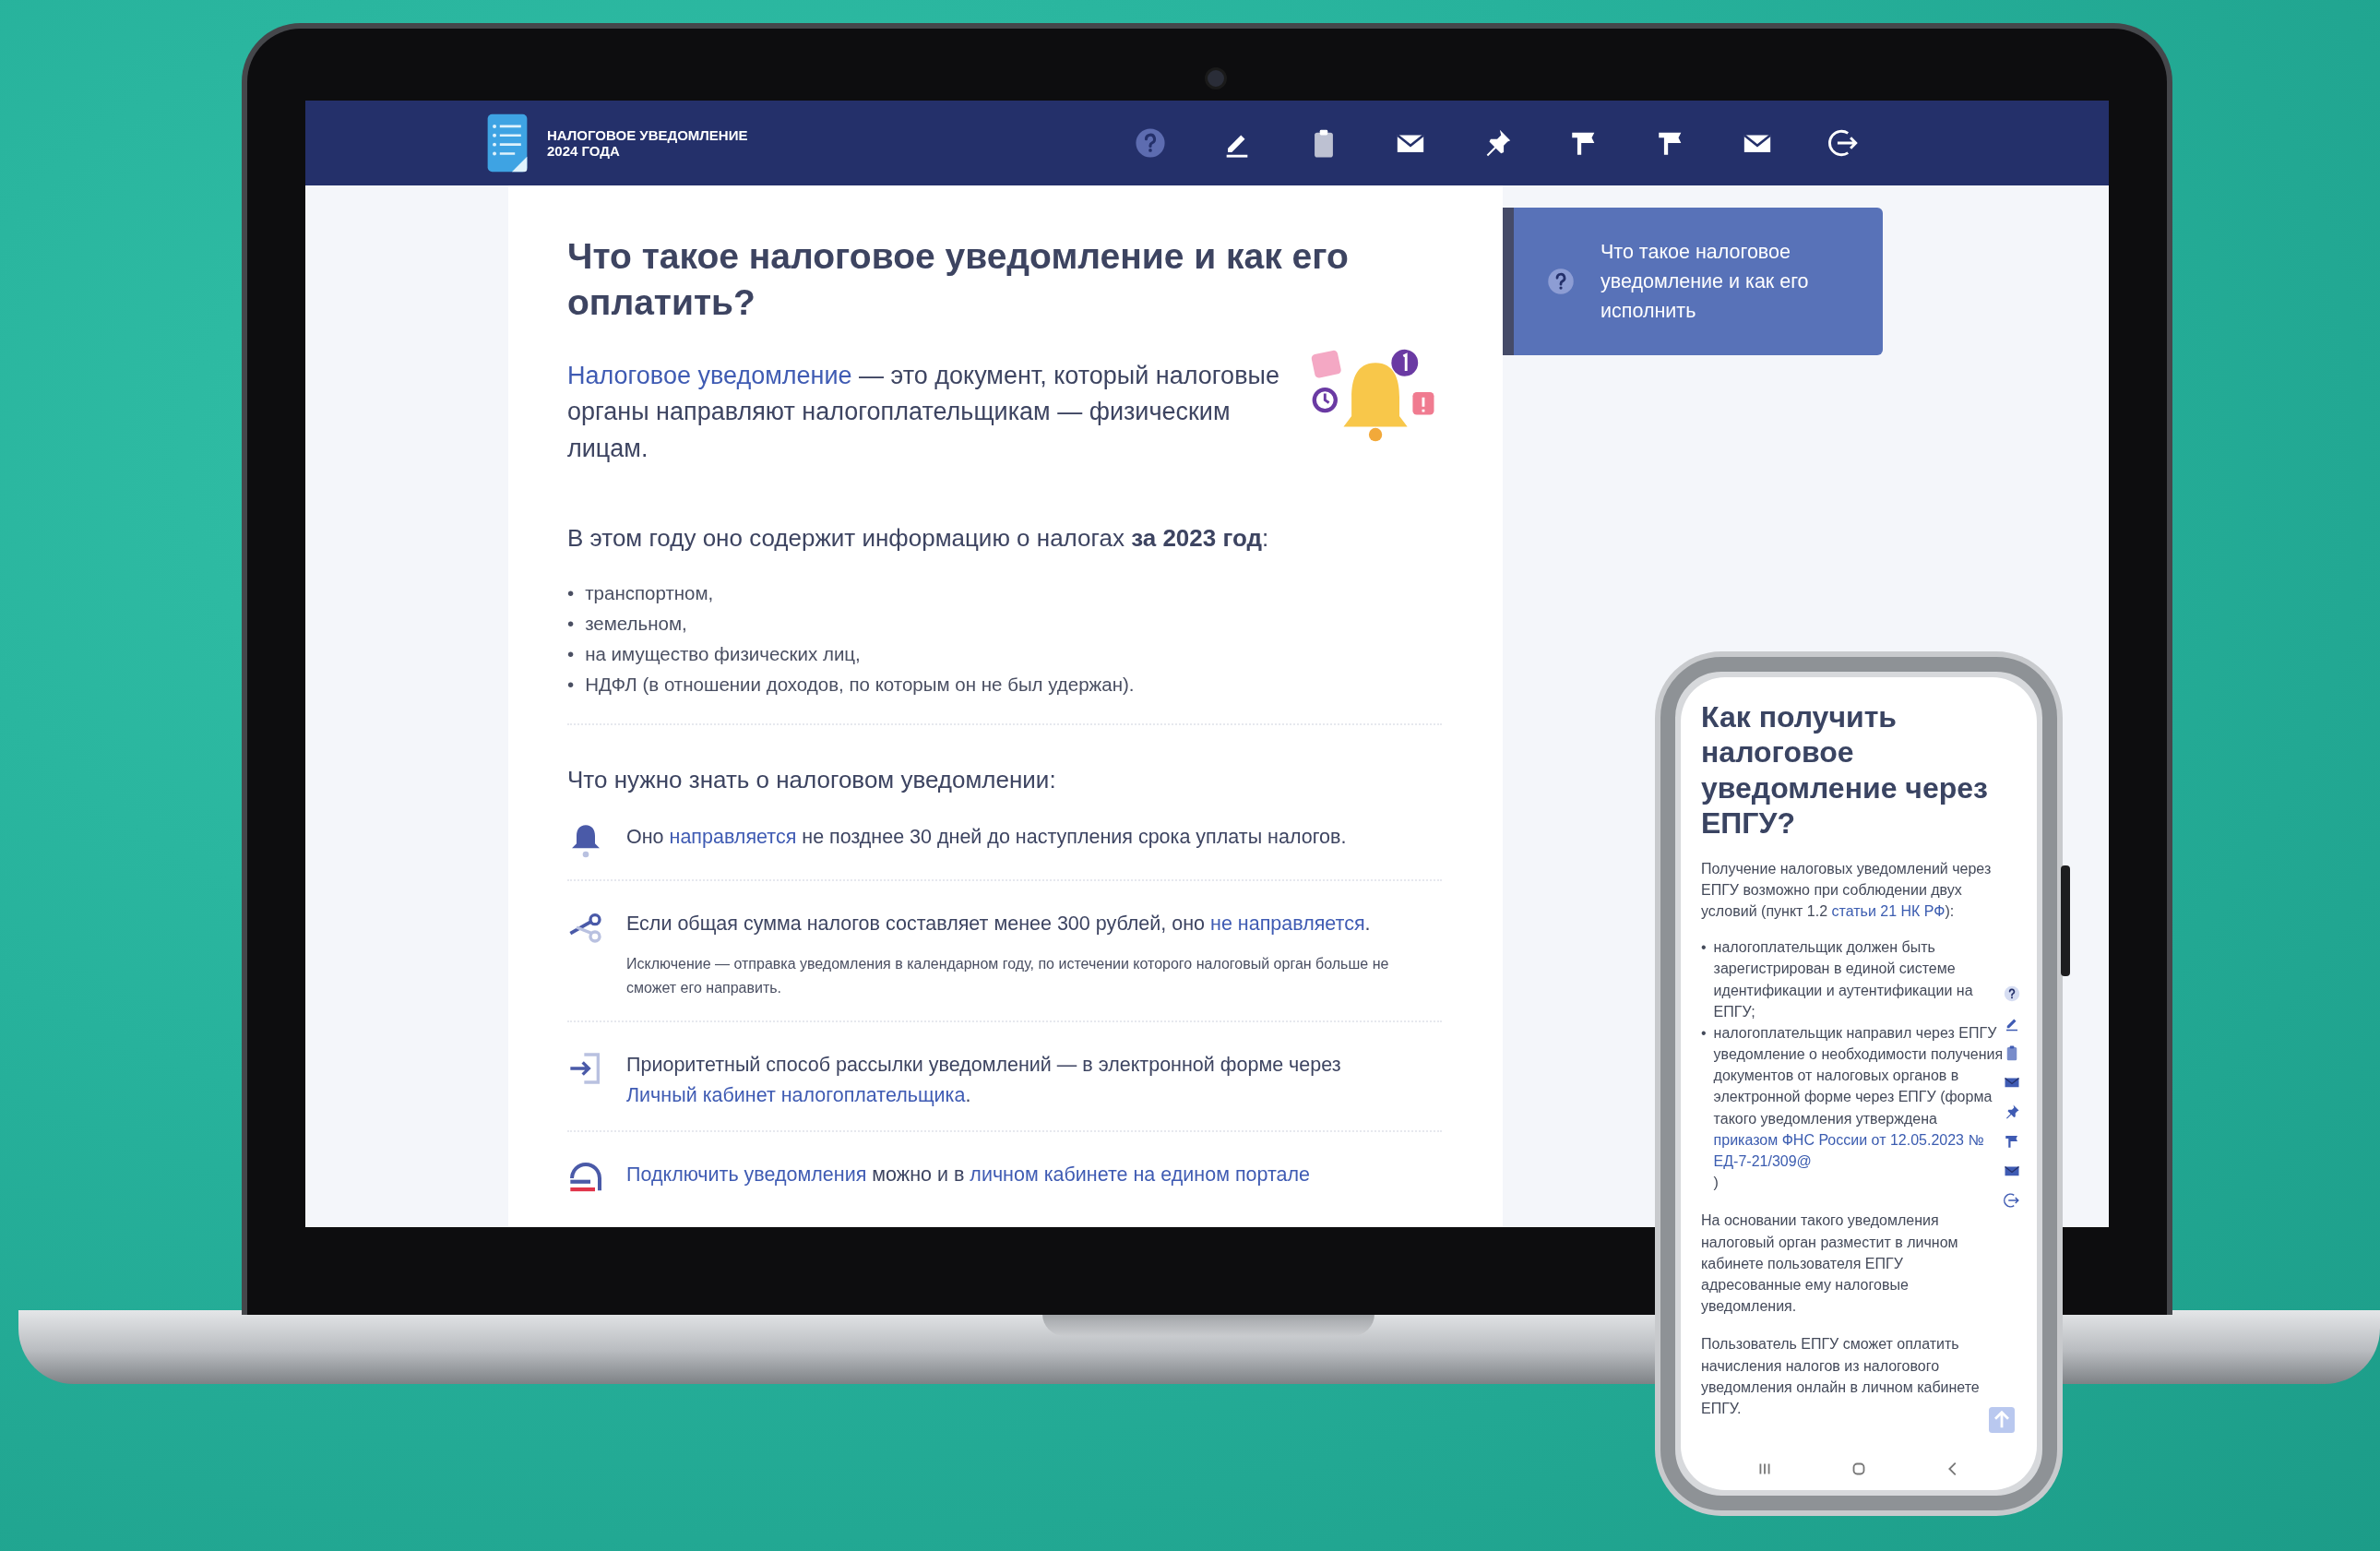  Describe the element at coordinates (958, 280) in the screenshot. I see `article-title: Что такое налоговое уведомление и как его оплатить?` at that location.